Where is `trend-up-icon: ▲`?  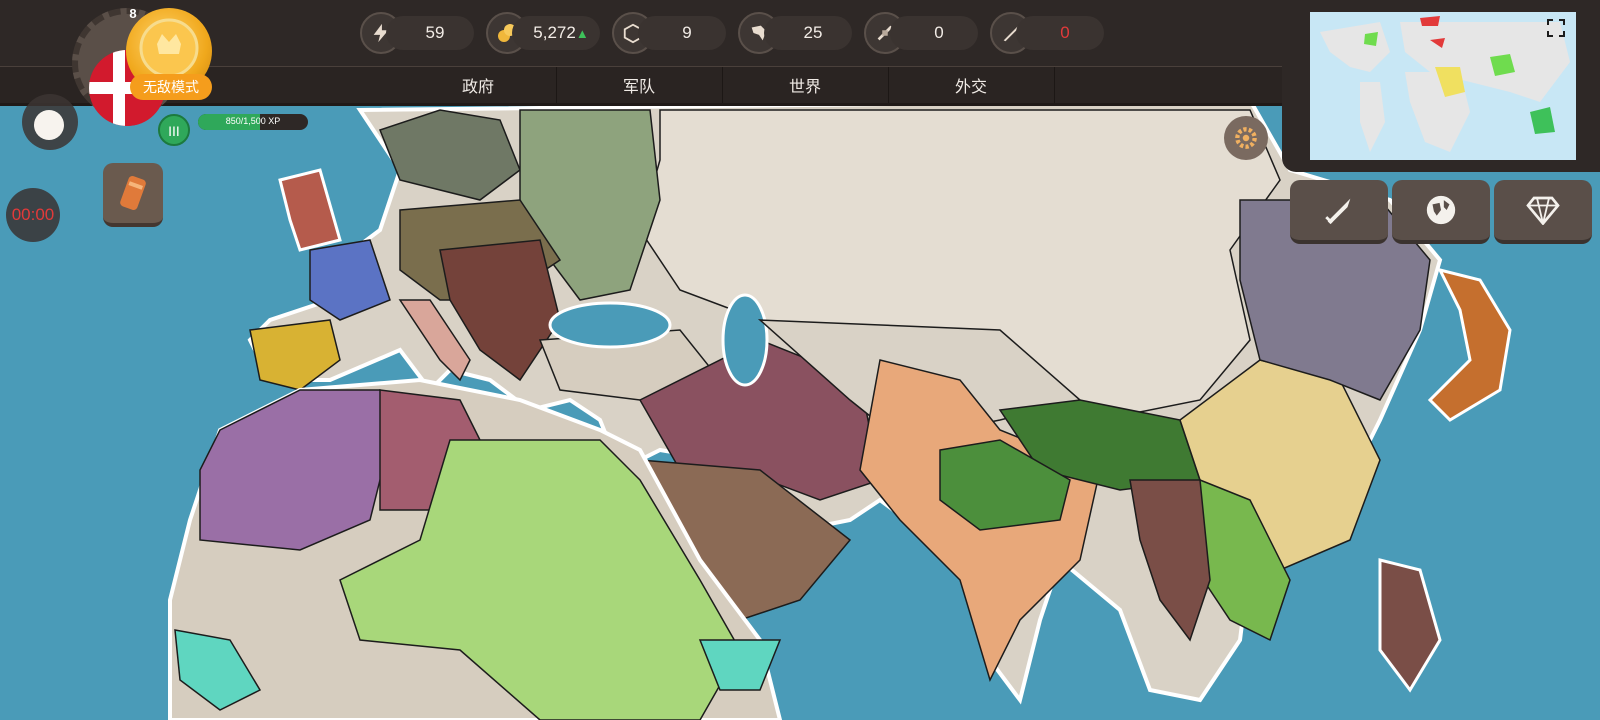 trend-up-icon: ▲ is located at coordinates (582, 33).